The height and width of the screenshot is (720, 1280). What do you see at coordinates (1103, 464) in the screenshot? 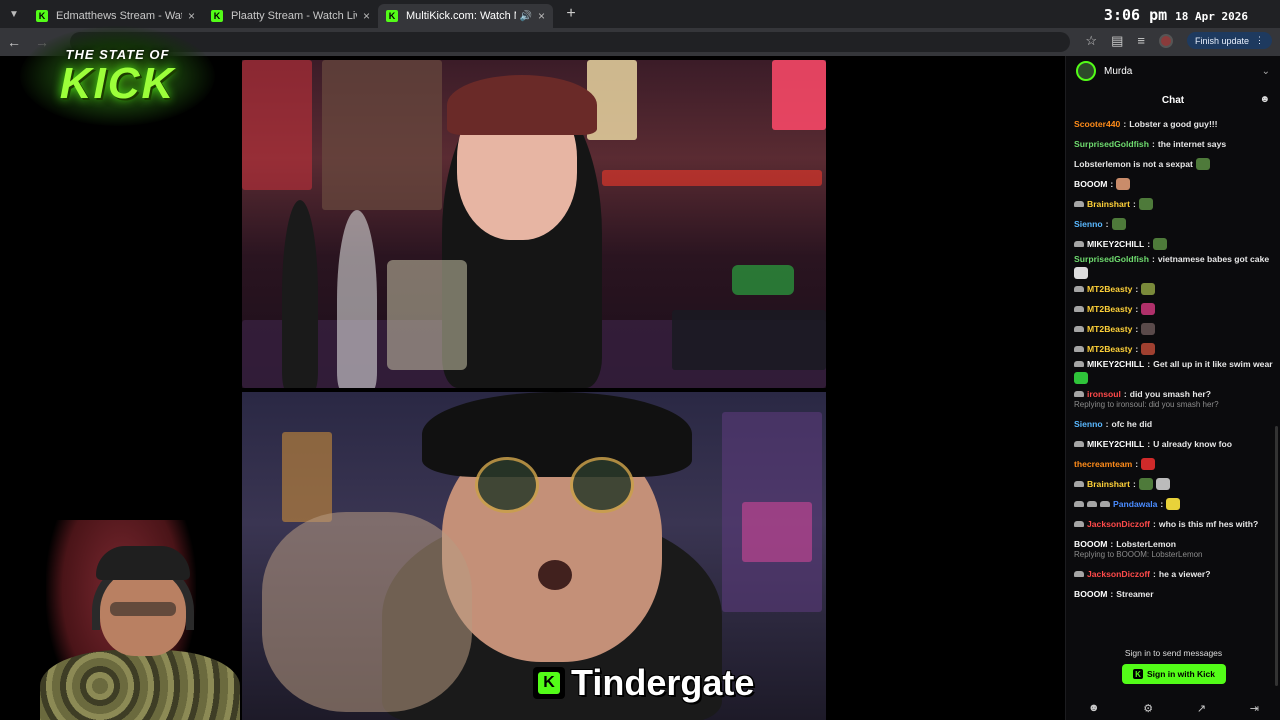
I see `chat-username: thecreamteam` at bounding box center [1103, 464].